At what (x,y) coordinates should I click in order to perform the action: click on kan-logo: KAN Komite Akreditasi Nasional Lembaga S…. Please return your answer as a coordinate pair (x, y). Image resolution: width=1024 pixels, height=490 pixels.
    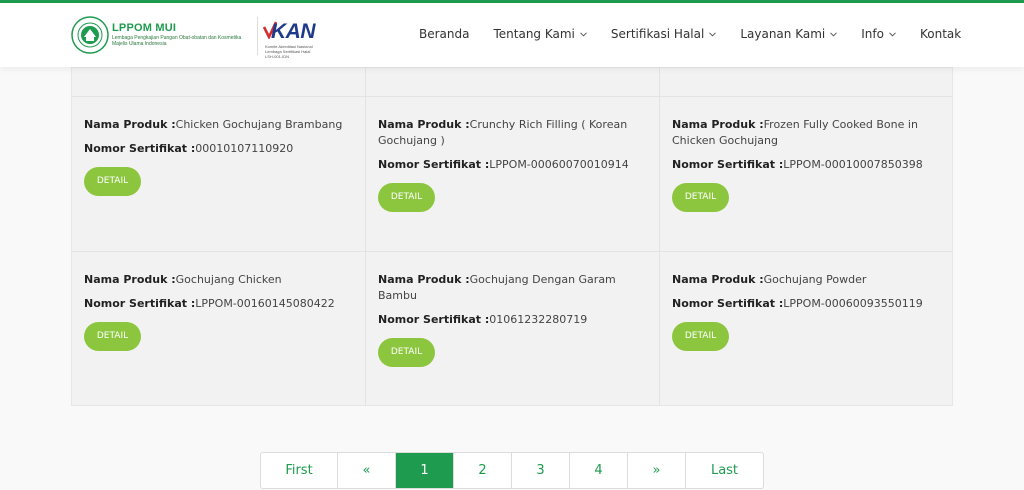
    Looking at the image, I should click on (297, 38).